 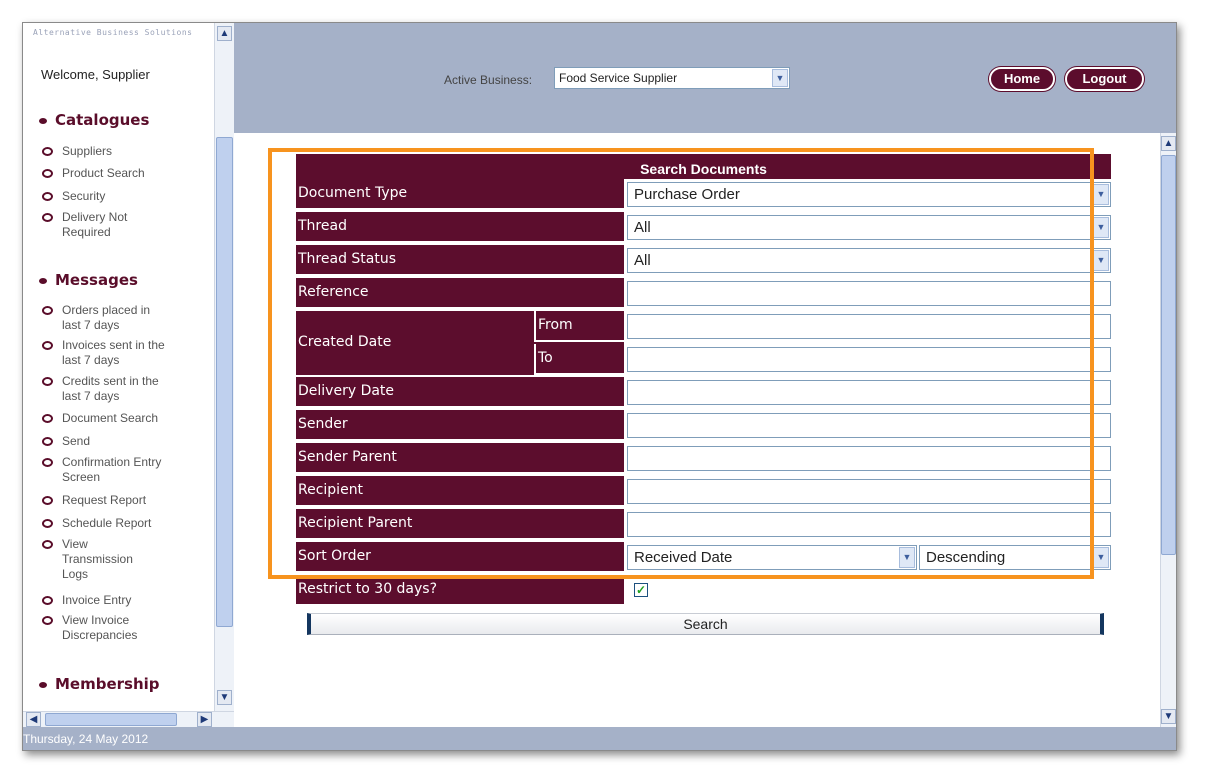 What do you see at coordinates (869, 293) in the screenshot?
I see `reference-input` at bounding box center [869, 293].